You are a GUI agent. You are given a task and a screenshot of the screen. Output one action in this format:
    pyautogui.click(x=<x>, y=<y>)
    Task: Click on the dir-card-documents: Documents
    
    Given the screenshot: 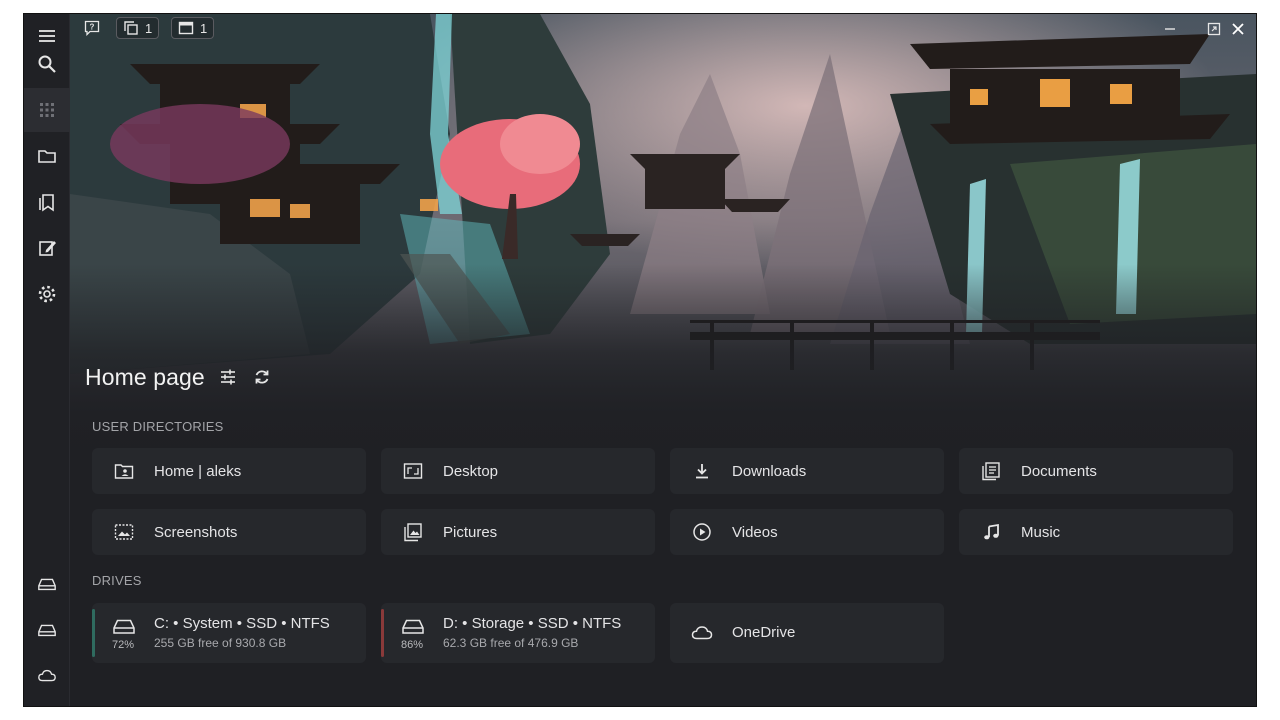 What is the action you would take?
    pyautogui.click(x=1096, y=471)
    